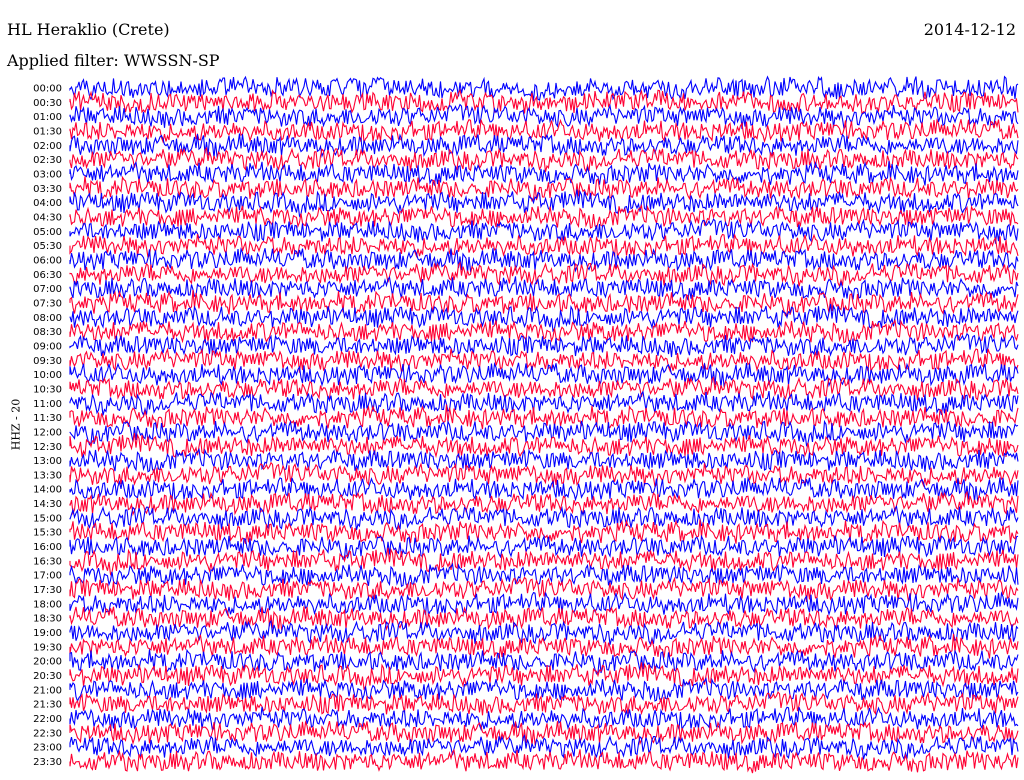 Image resolution: width=1024 pixels, height=780 pixels. Describe the element at coordinates (47, 418) in the screenshot. I see `row-time-label: 11:30` at that location.